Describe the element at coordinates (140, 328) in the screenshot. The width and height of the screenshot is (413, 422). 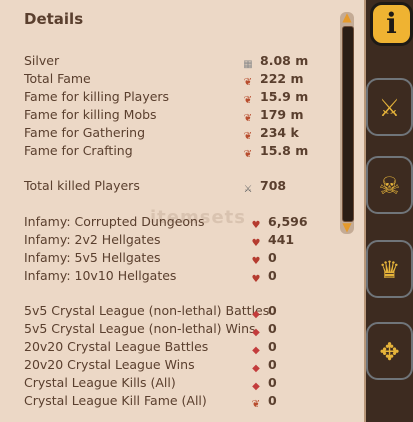
I see `stat-label: 5v5 Crystal League (non-lethal) Wins` at that location.